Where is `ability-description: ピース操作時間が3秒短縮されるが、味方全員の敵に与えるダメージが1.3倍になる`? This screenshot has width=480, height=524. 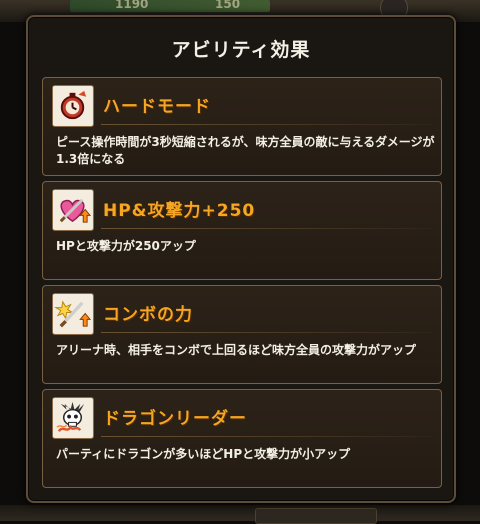
ability-description: ピース操作時間が3秒短縮されるが、味方全員の敵に与えるダメージが1.3倍になる is located at coordinates (245, 150).